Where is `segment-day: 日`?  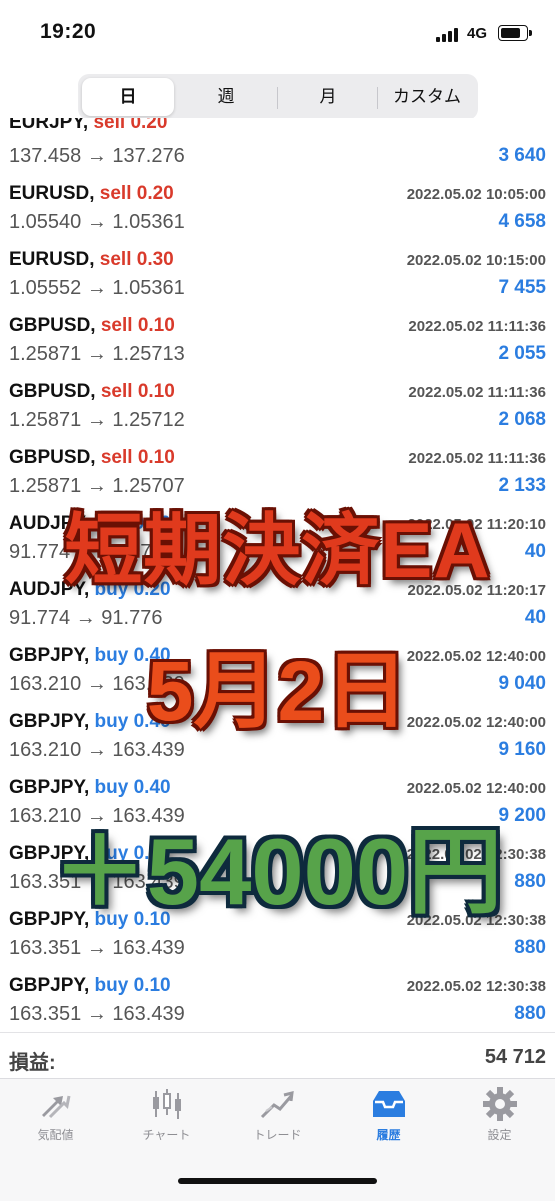 segment-day: 日 is located at coordinates (128, 97).